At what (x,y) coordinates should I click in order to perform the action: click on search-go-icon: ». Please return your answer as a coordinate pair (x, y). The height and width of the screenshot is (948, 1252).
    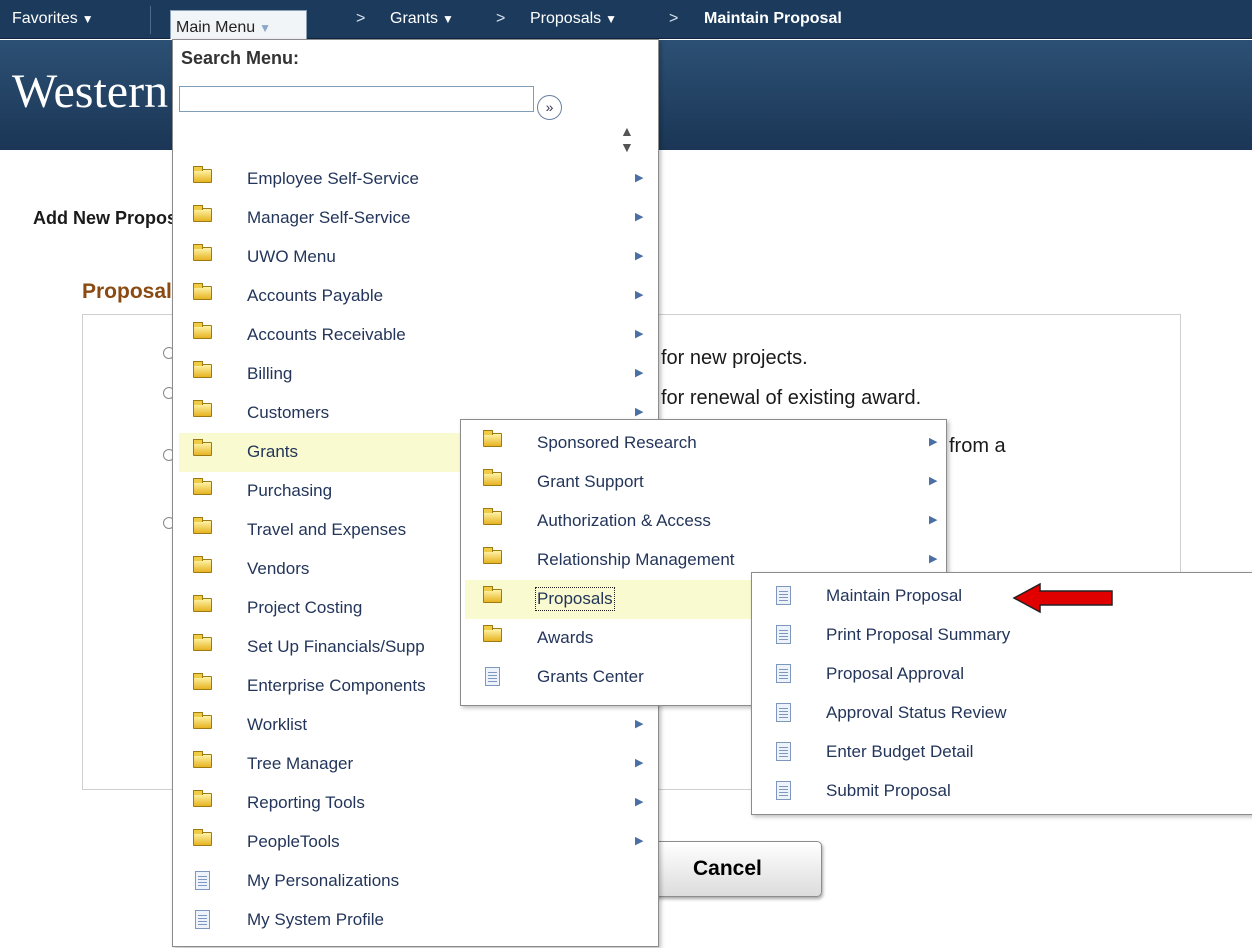
    Looking at the image, I should click on (549, 107).